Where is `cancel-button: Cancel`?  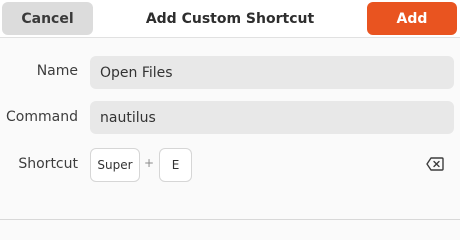 cancel-button: Cancel is located at coordinates (47, 18).